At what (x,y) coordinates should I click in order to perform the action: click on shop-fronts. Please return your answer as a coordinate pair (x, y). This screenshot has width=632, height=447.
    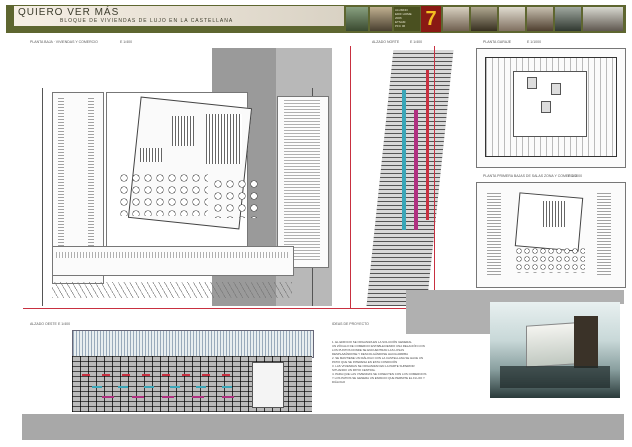
    Looking at the image, I should click on (172, 255).